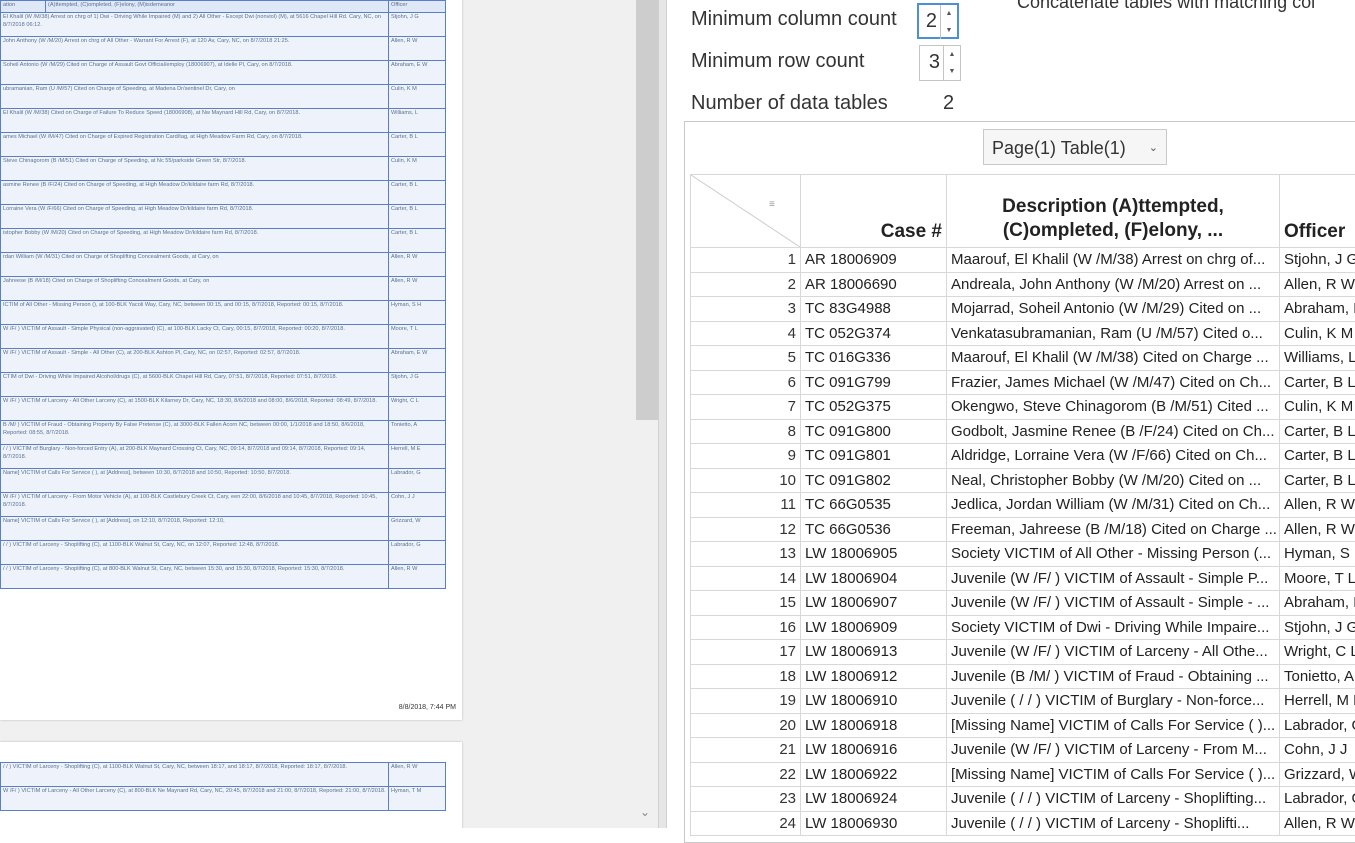 Image resolution: width=1355 pixels, height=843 pixels. Describe the element at coordinates (746, 358) in the screenshot. I see `row-number-cell: 5` at that location.